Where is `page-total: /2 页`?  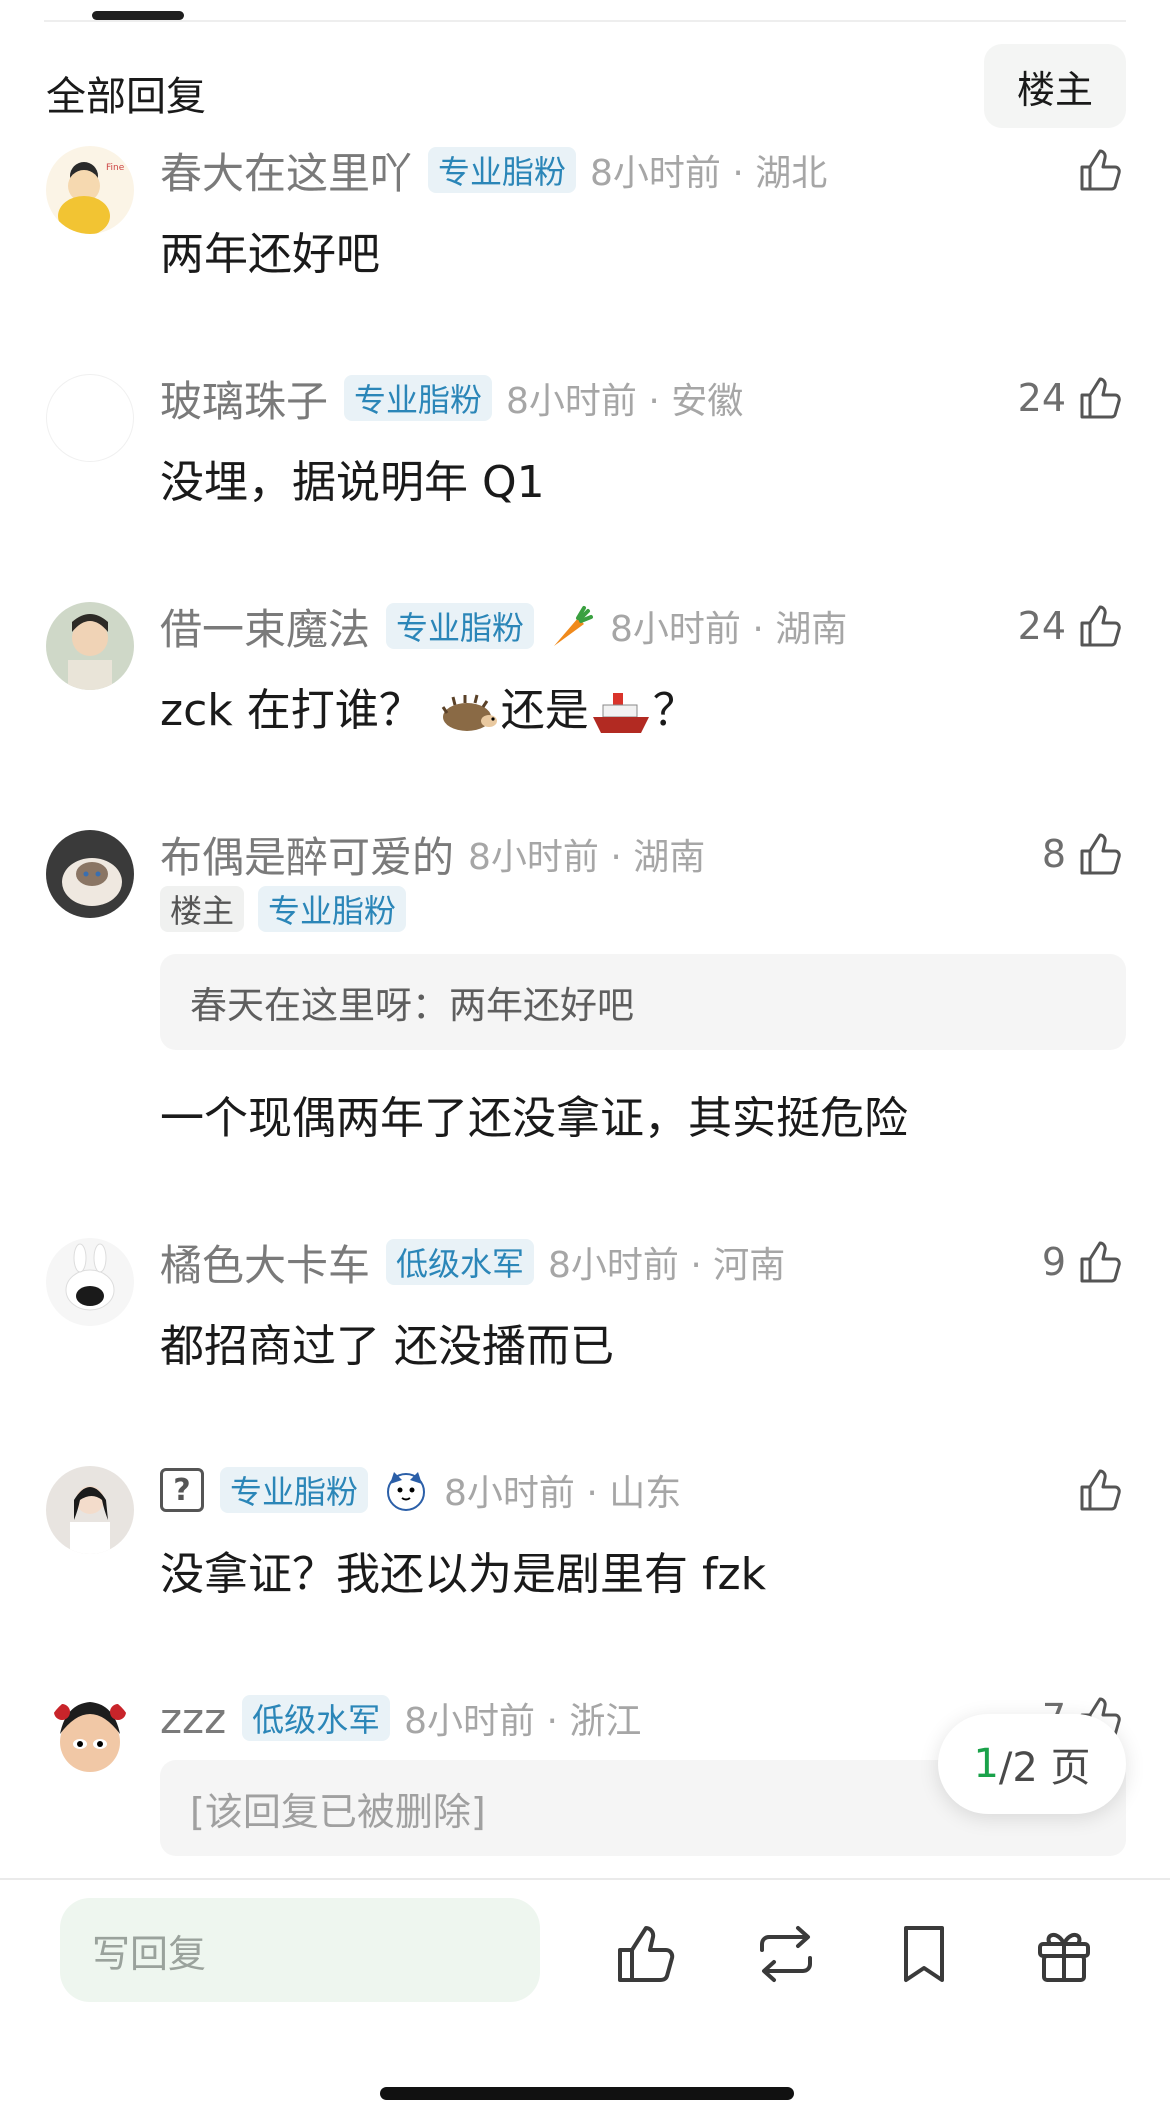 page-total: /2 页 is located at coordinates (1044, 1768).